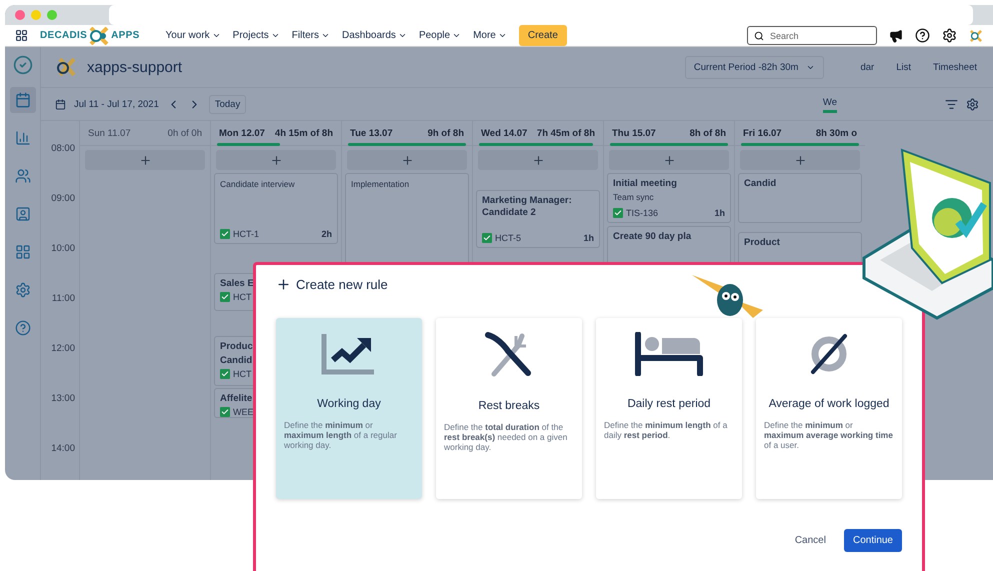 The image size is (993, 571). What do you see at coordinates (326, 234) in the screenshot?
I see `event-duration: 2h` at bounding box center [326, 234].